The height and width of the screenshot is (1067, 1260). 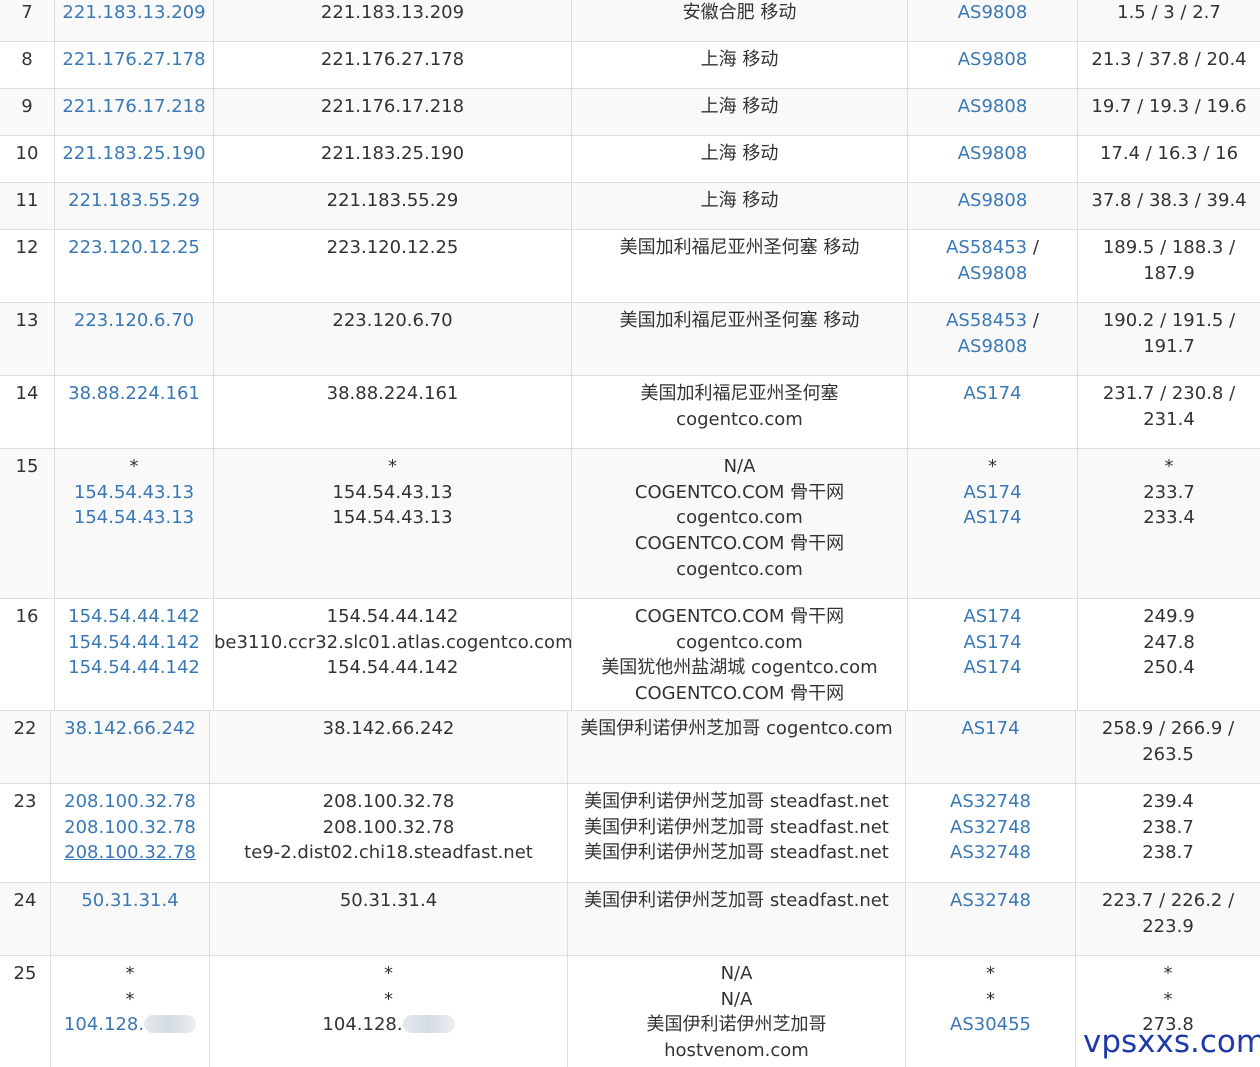 I want to click on hop-number-text: 24, so click(x=25, y=900).